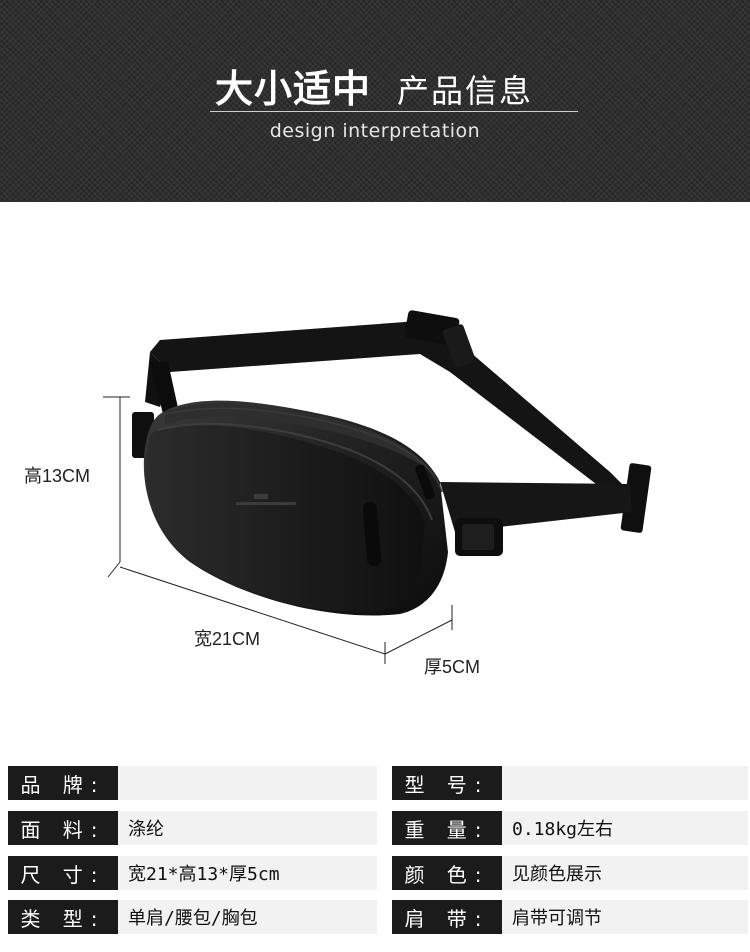 The image size is (750, 952). I want to click on spec-row: 品 牌: 型 号:, so click(375, 783).